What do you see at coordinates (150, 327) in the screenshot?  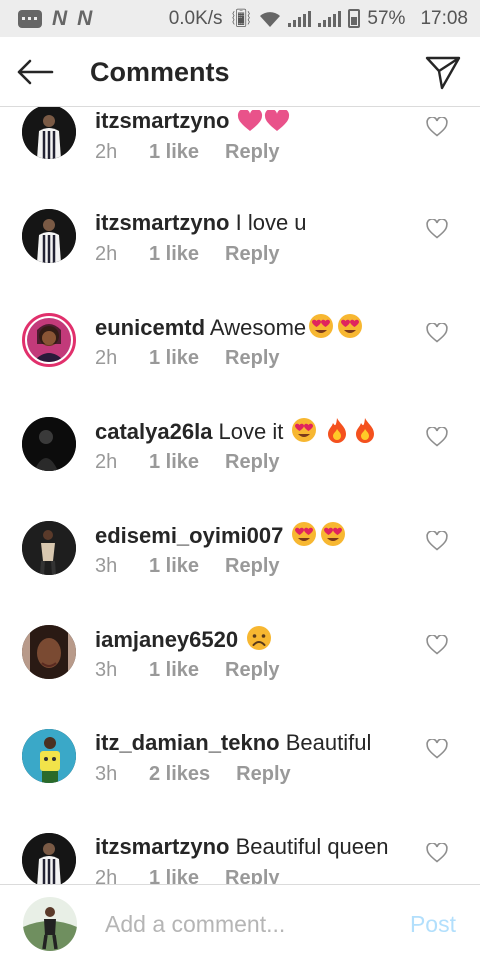 I see `comment-username: eunicemtd` at bounding box center [150, 327].